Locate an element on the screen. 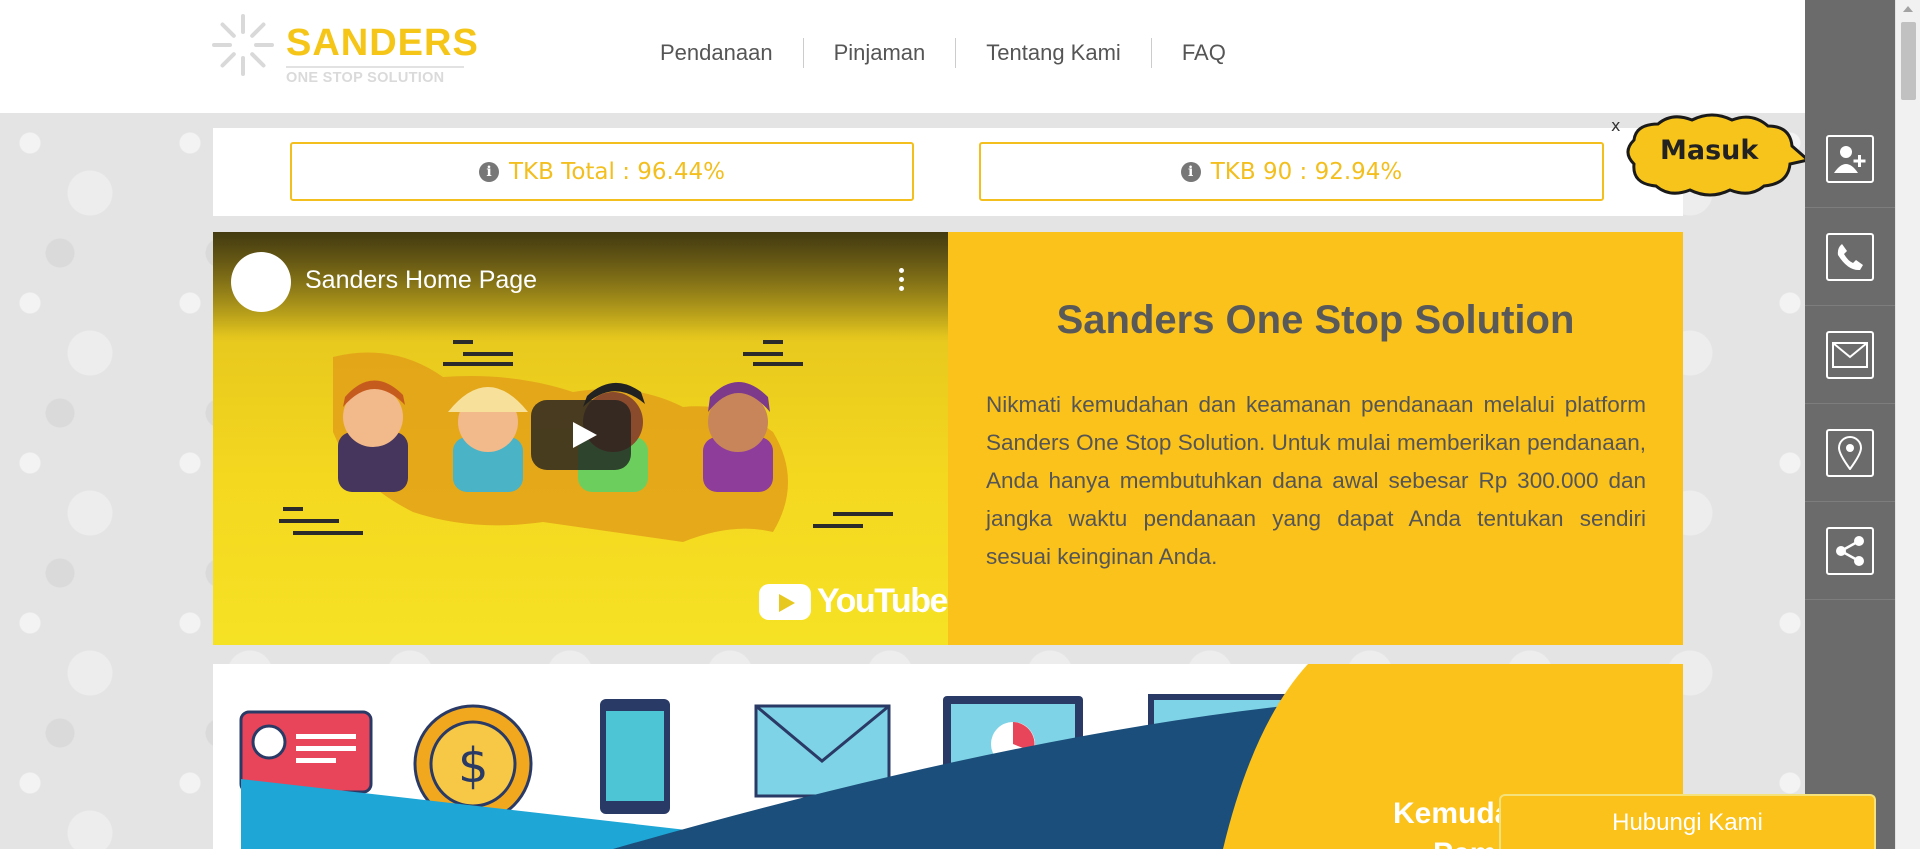 The height and width of the screenshot is (849, 1920). location-pin-icon is located at coordinates (1850, 452).